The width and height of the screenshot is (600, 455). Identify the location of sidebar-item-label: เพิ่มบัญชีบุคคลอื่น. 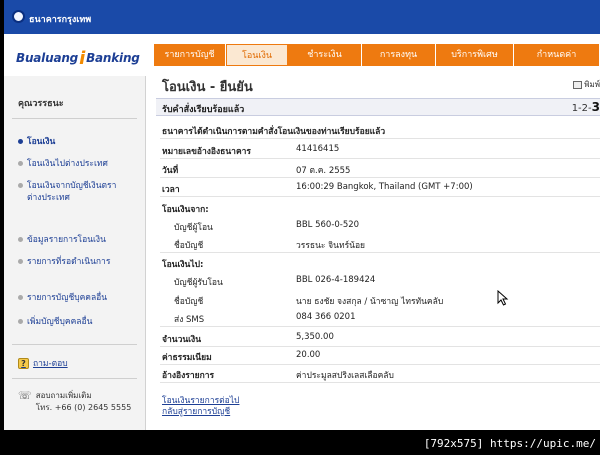
(60, 322).